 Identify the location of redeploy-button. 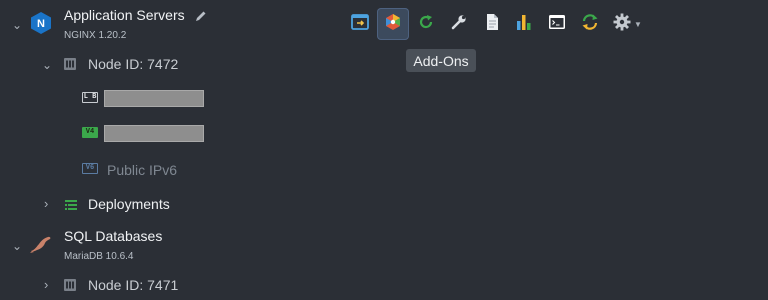
(590, 24).